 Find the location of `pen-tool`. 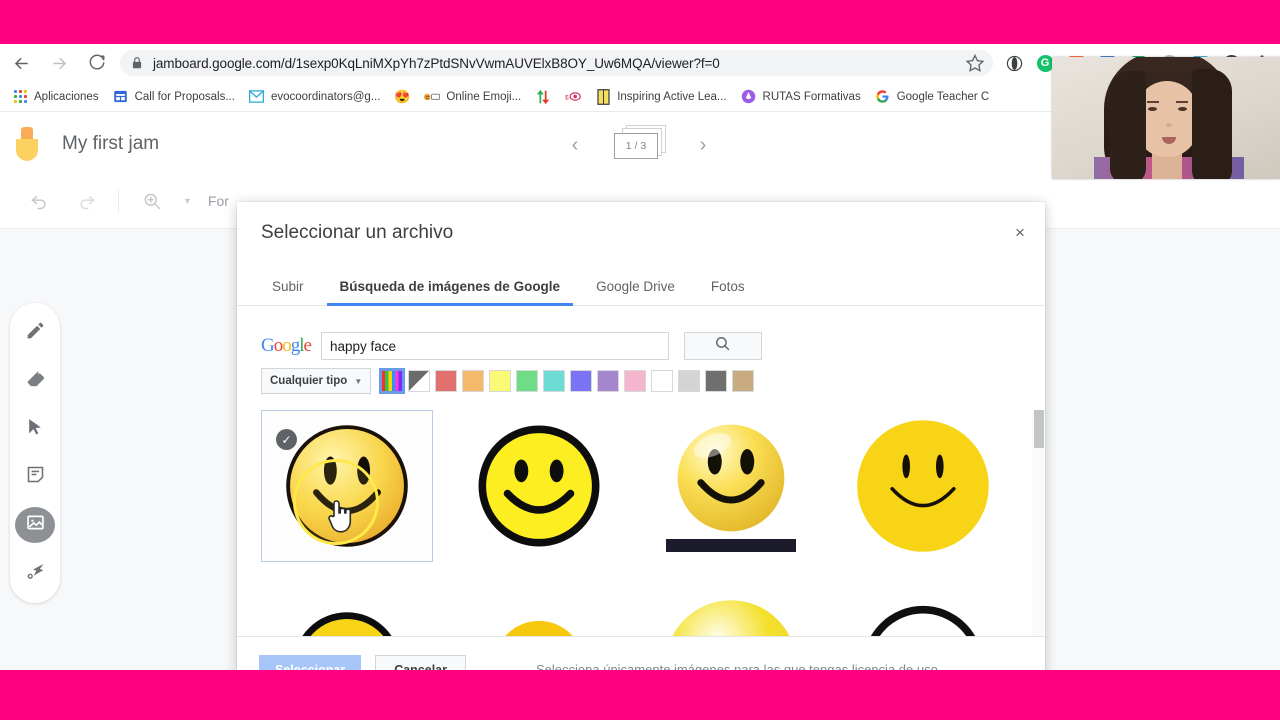

pen-tool is located at coordinates (35, 333).